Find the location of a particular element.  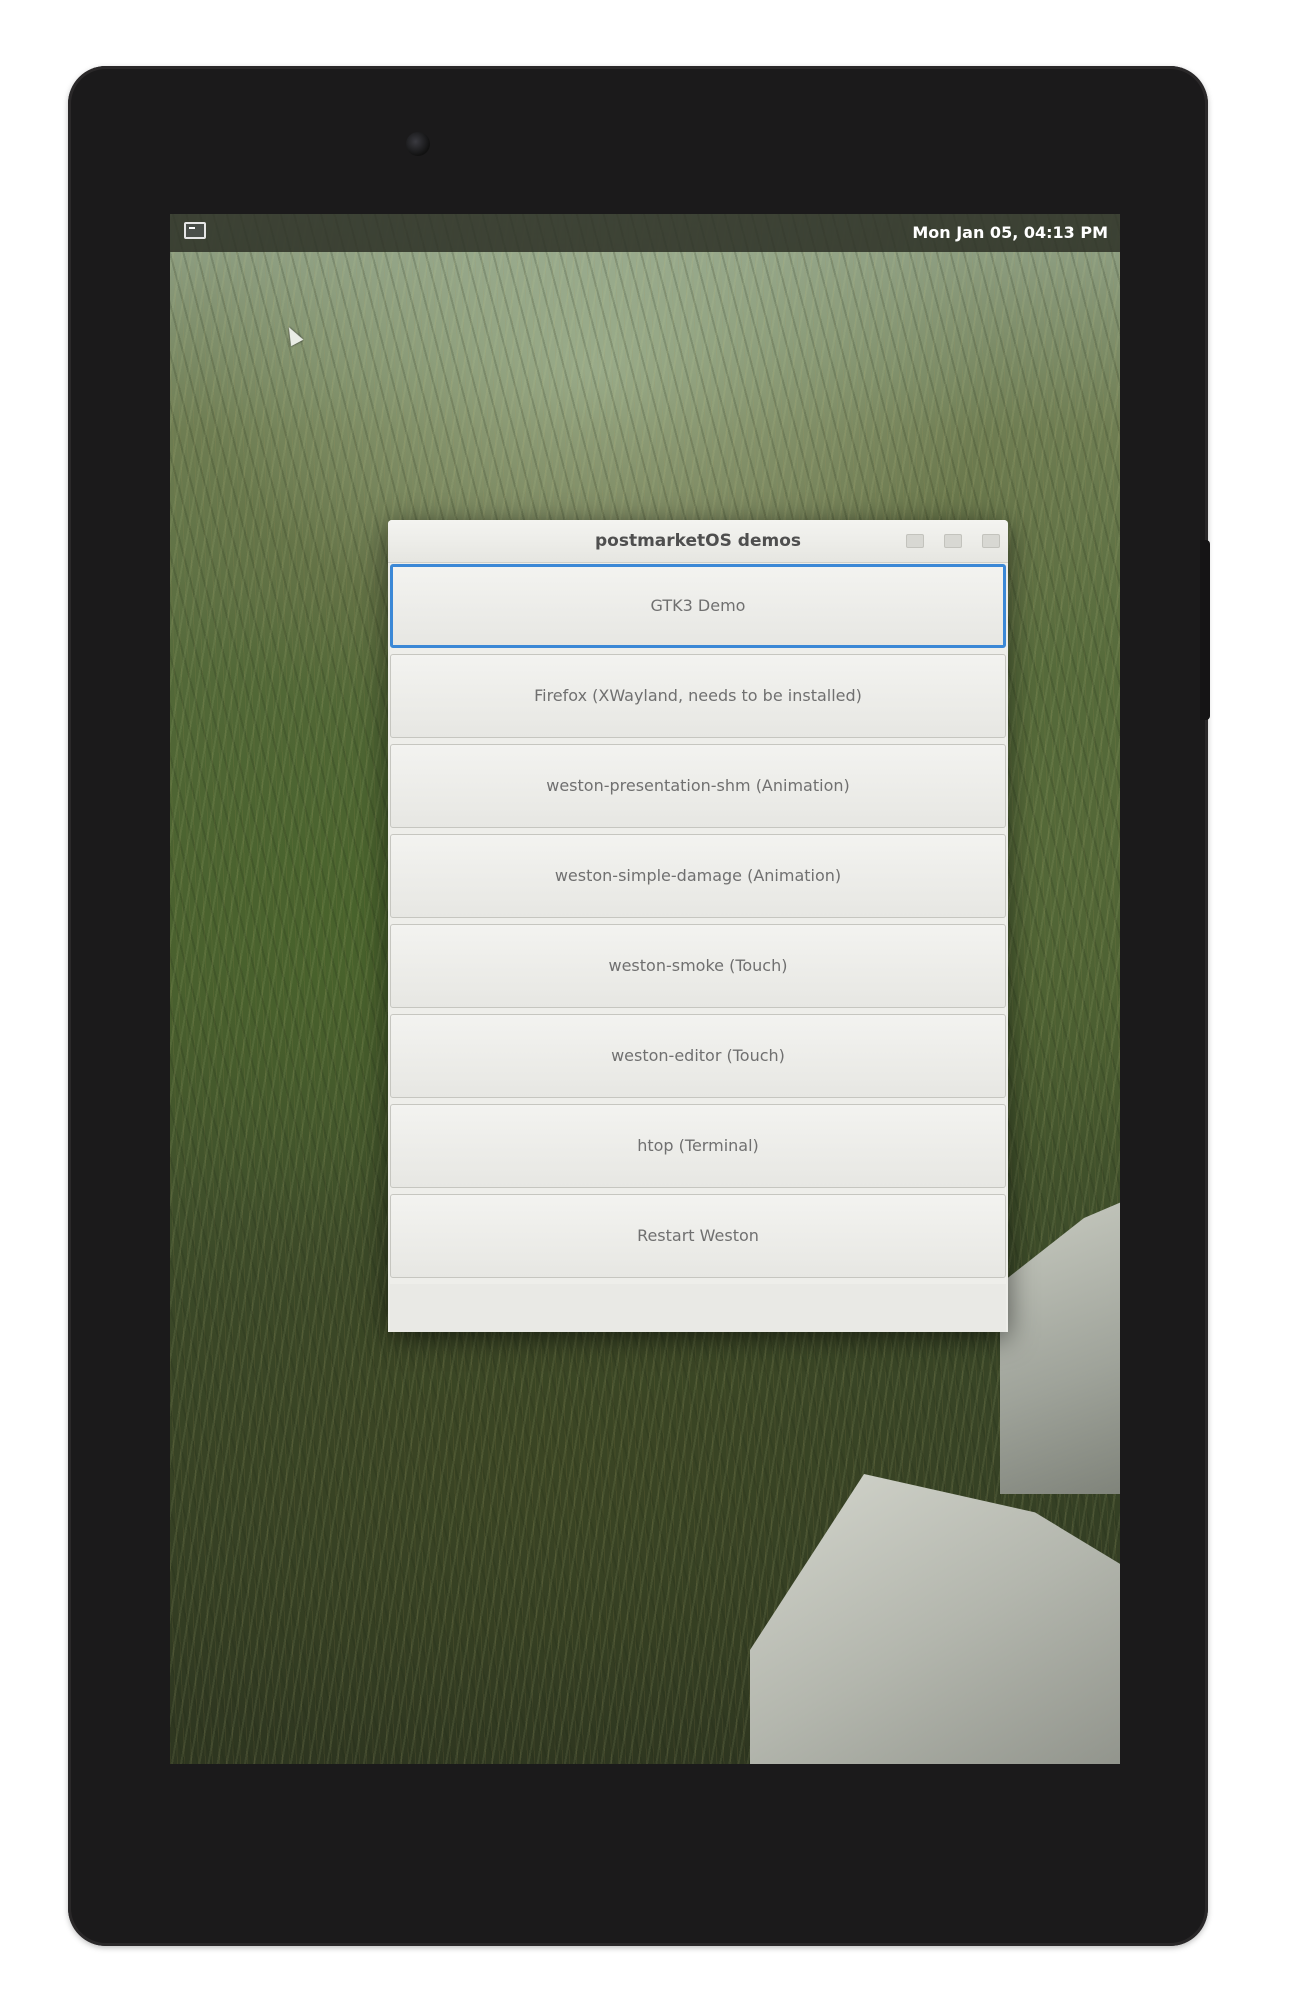

htop-button: htop (Terminal) is located at coordinates (698, 1146).